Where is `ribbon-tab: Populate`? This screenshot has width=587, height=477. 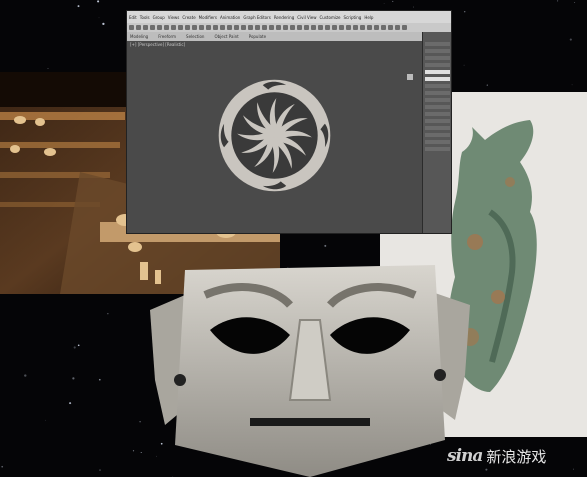
ribbon-tab: Populate is located at coordinates (257, 36).